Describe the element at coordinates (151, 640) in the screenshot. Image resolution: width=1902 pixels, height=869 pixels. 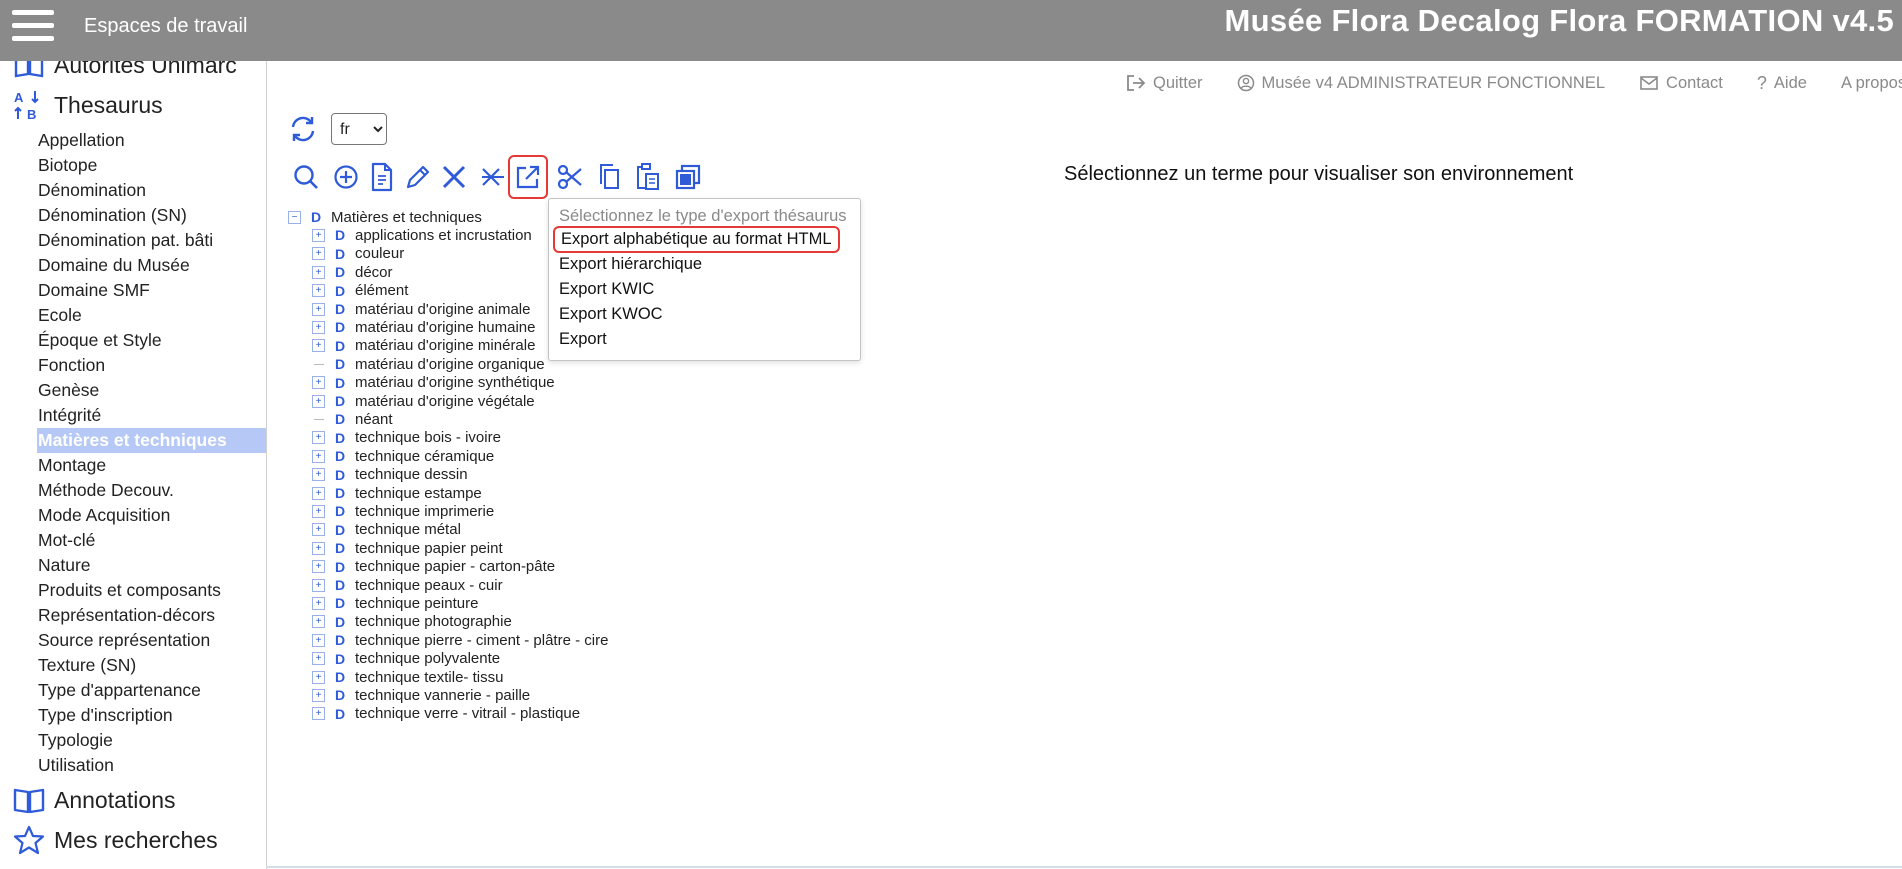
I see `sidebar-item: Source représentation` at that location.